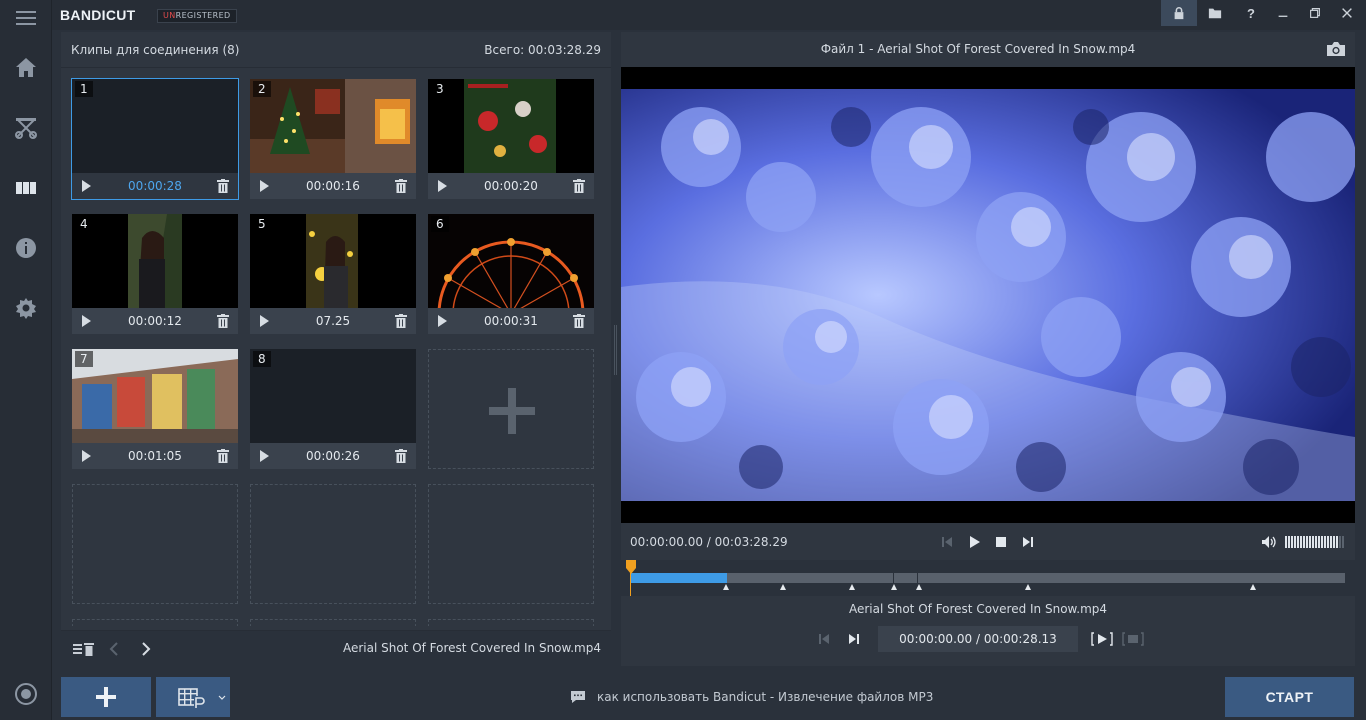 This screenshot has height=720, width=1366. Describe the element at coordinates (333, 409) in the screenshot. I see `clip-card-8: 8 00:00:26` at that location.